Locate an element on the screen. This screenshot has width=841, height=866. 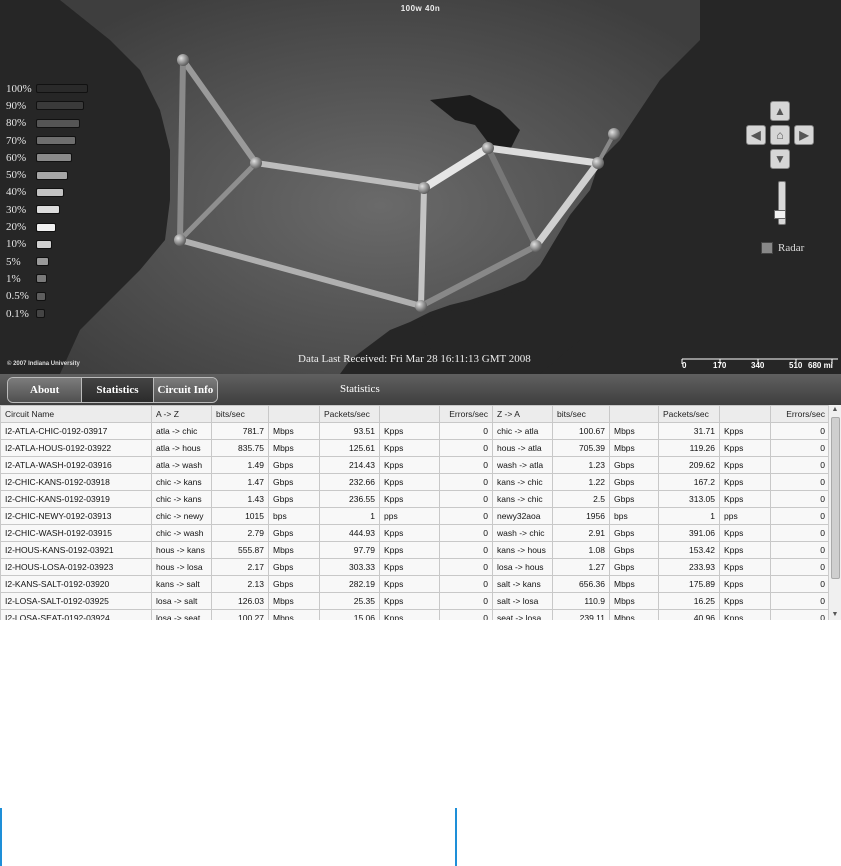
pan-right-button: ▶ is located at coordinates (804, 135).